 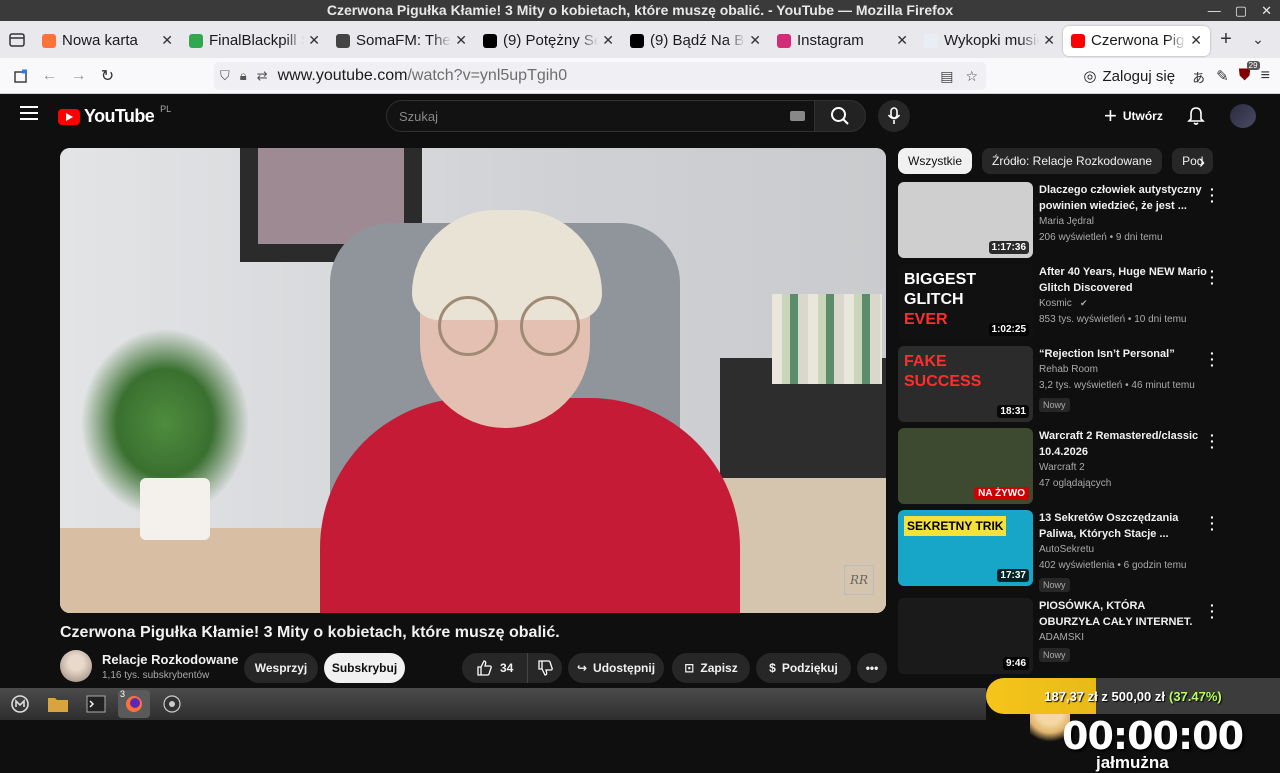 I want to click on minimize-icon: —, so click(x=1214, y=10).